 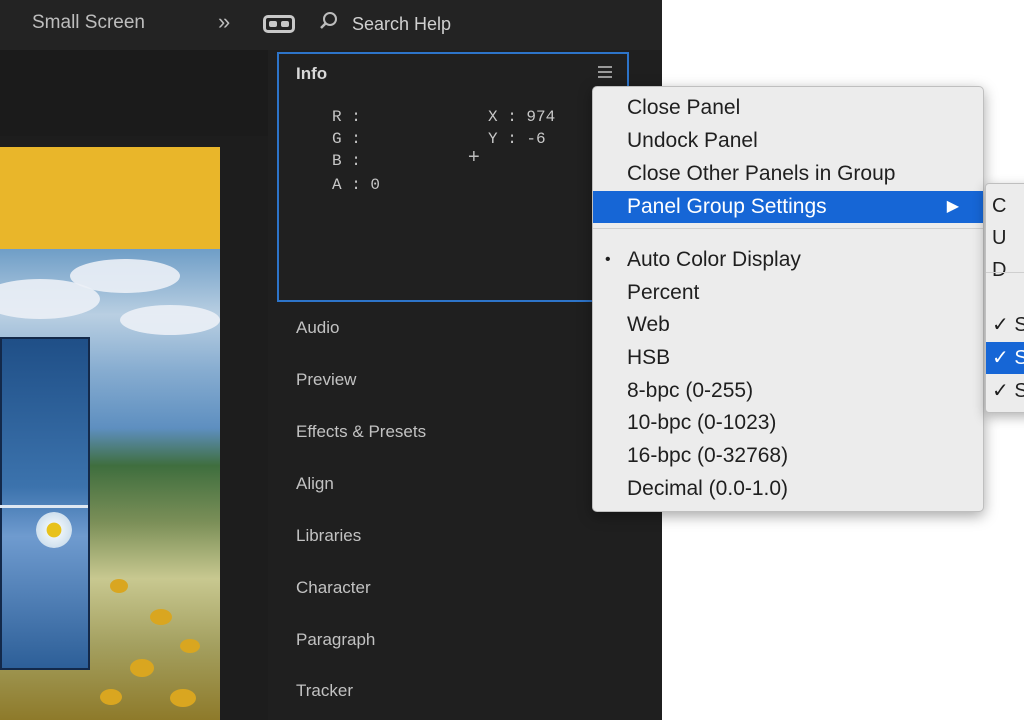 What do you see at coordinates (761, 173) in the screenshot?
I see `menu-item-label: Close Other Panels in Group` at bounding box center [761, 173].